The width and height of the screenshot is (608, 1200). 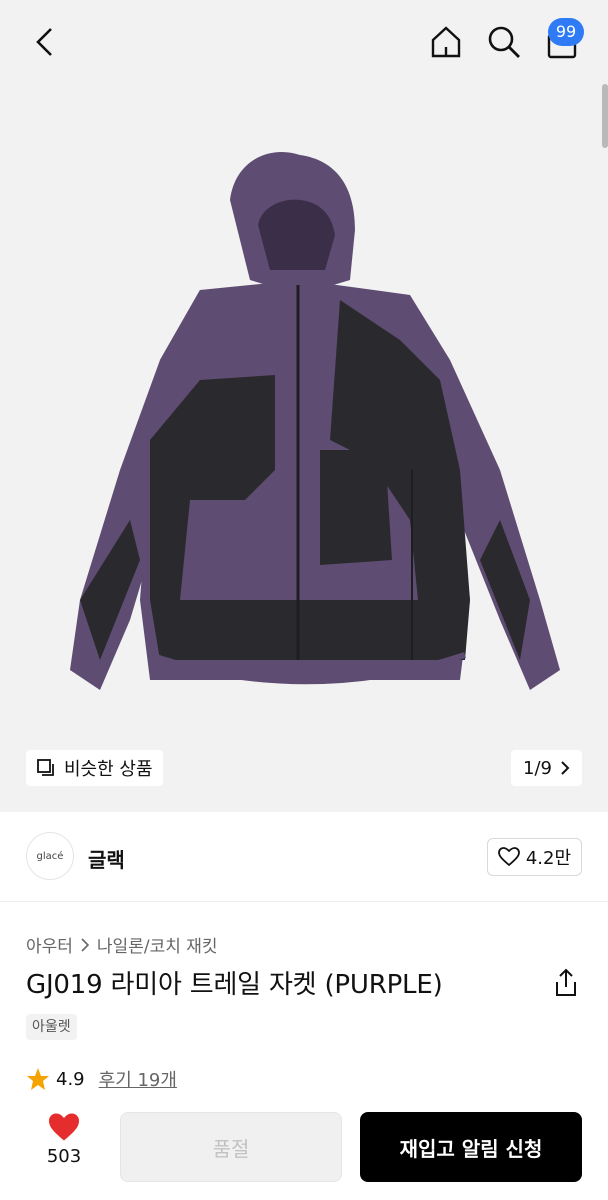 What do you see at coordinates (566, 32) in the screenshot?
I see `cart-count-badge: 99` at bounding box center [566, 32].